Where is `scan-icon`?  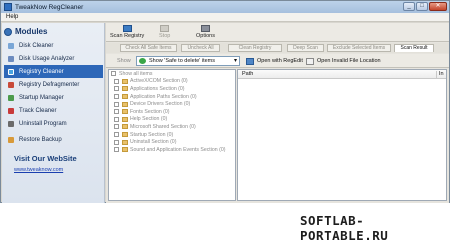
scan-icon is located at coordinates (127, 28).